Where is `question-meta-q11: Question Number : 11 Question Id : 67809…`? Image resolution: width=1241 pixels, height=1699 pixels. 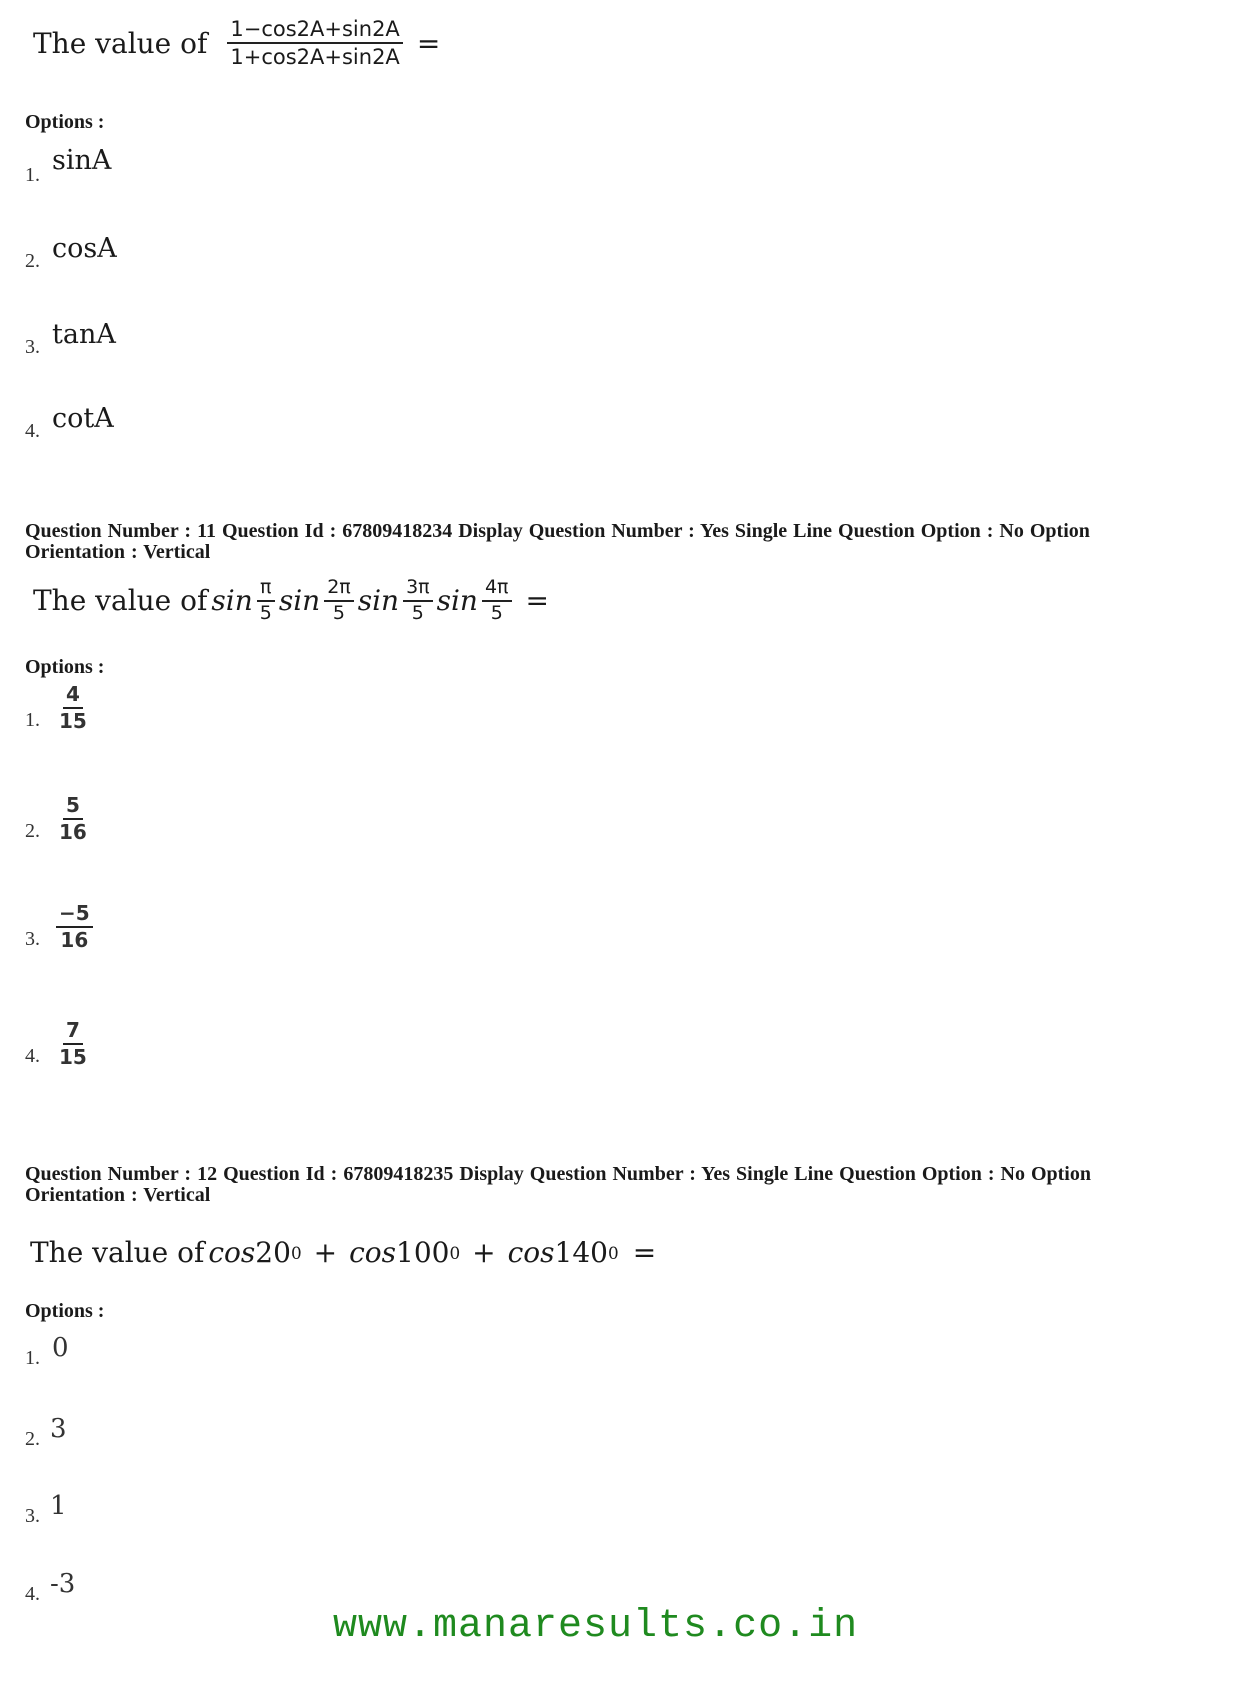
question-meta-q11: Question Number : 11 Question Id : 67809… is located at coordinates (557, 541).